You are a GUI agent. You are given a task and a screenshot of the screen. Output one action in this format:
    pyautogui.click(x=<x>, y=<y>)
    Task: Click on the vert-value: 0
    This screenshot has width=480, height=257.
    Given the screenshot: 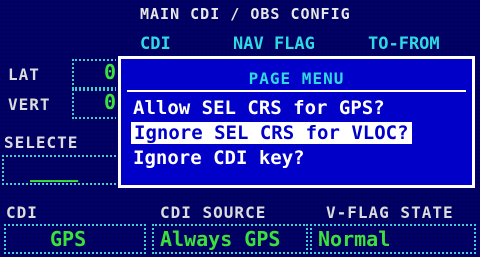 What is the action you would take?
    pyautogui.click(x=110, y=102)
    